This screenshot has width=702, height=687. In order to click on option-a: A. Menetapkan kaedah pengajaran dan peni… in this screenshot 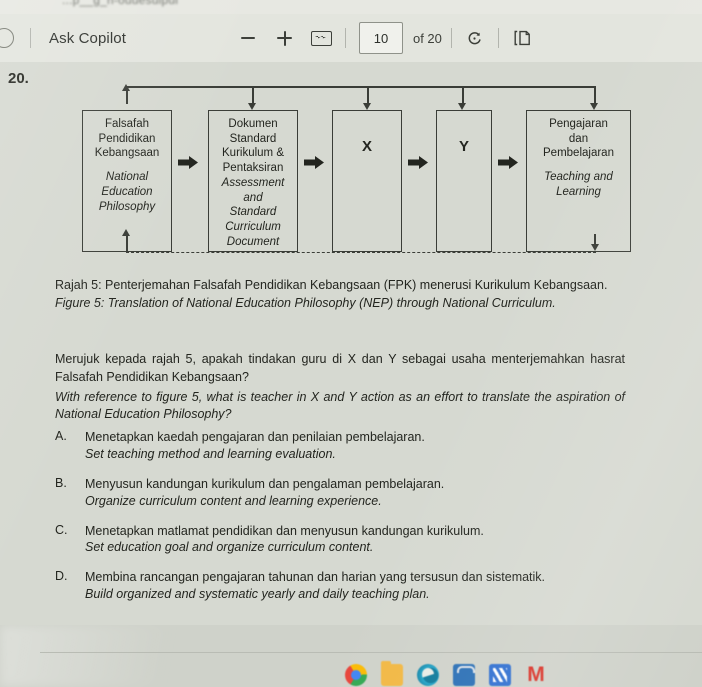, I will do `click(355, 446)`.